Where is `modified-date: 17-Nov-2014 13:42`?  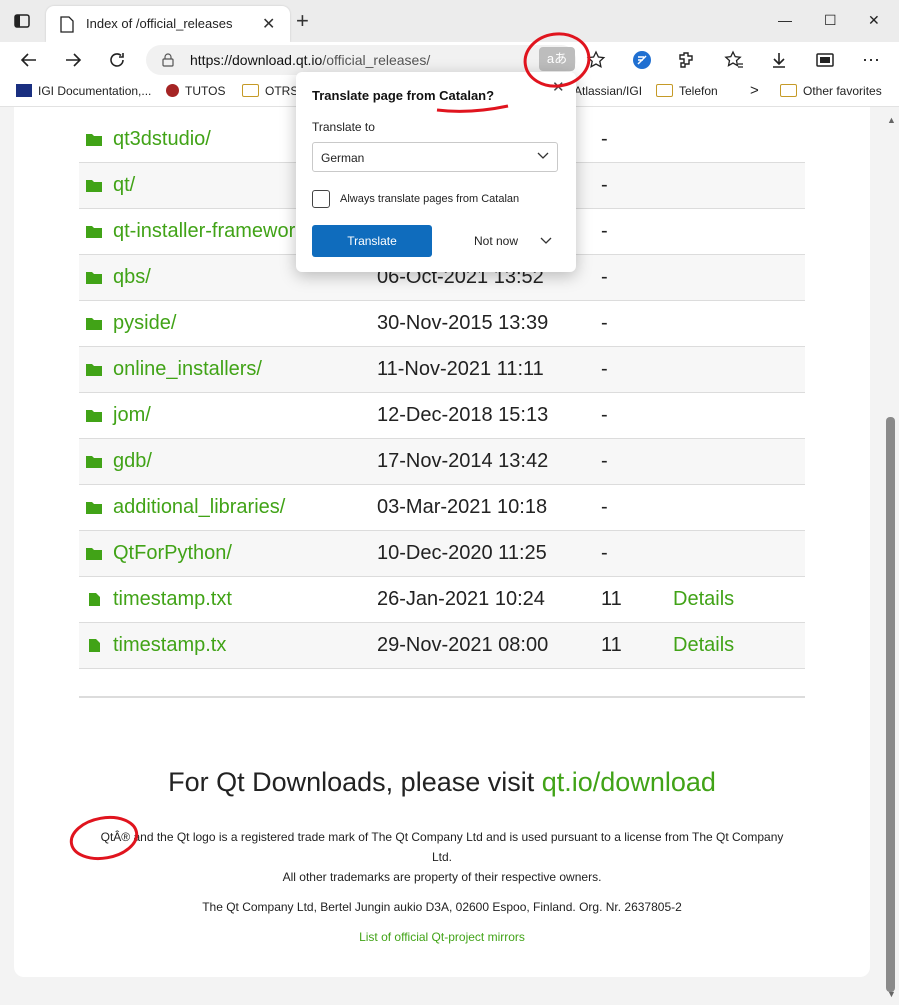 modified-date: 17-Nov-2014 13:42 is located at coordinates (463, 461).